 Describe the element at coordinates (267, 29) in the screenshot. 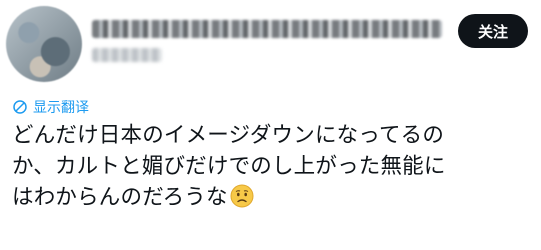

I see `display-name-blurred` at that location.